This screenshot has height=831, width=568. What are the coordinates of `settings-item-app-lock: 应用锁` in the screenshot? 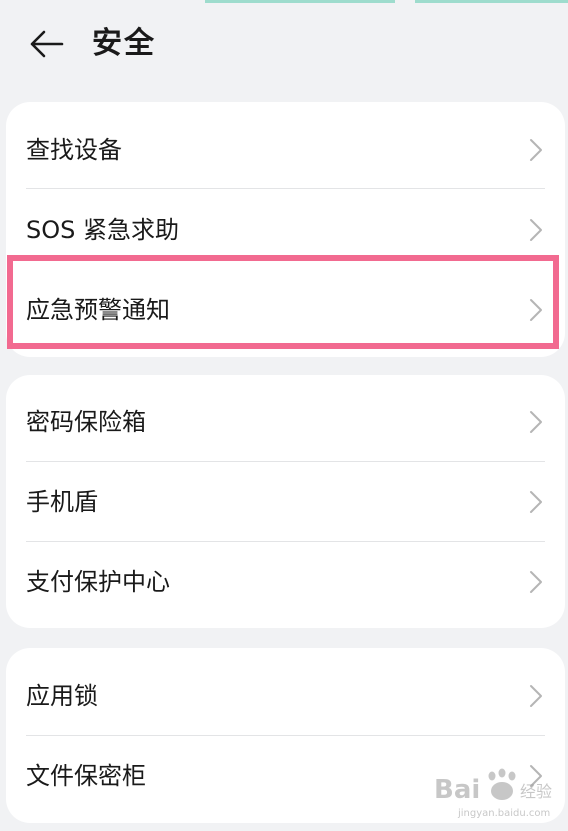 It's located at (285, 696).